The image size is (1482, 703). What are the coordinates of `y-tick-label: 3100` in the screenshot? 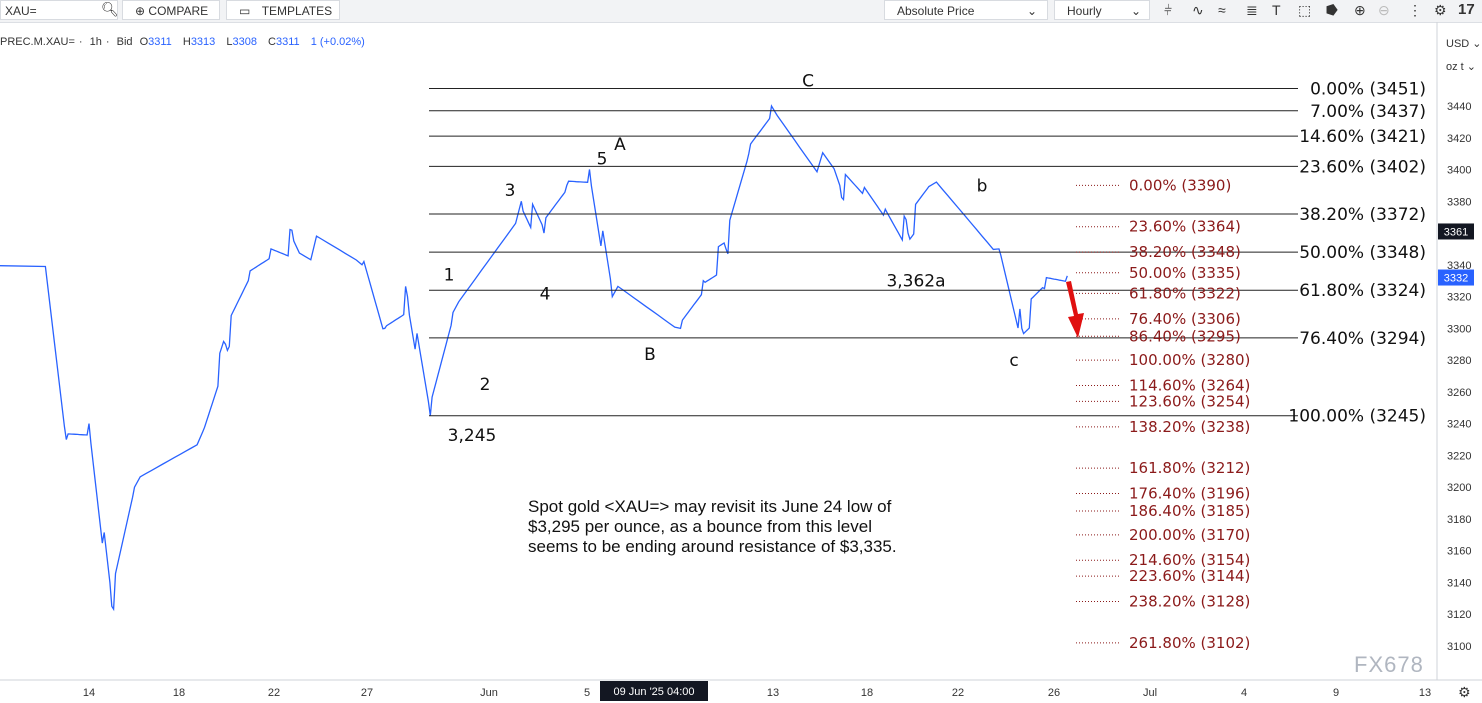 It's located at (1459, 647).